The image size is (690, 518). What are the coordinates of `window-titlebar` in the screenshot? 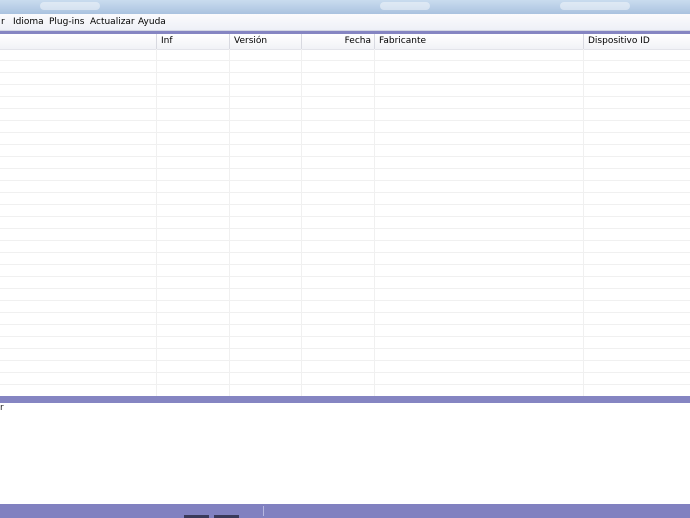 It's located at (345, 7).